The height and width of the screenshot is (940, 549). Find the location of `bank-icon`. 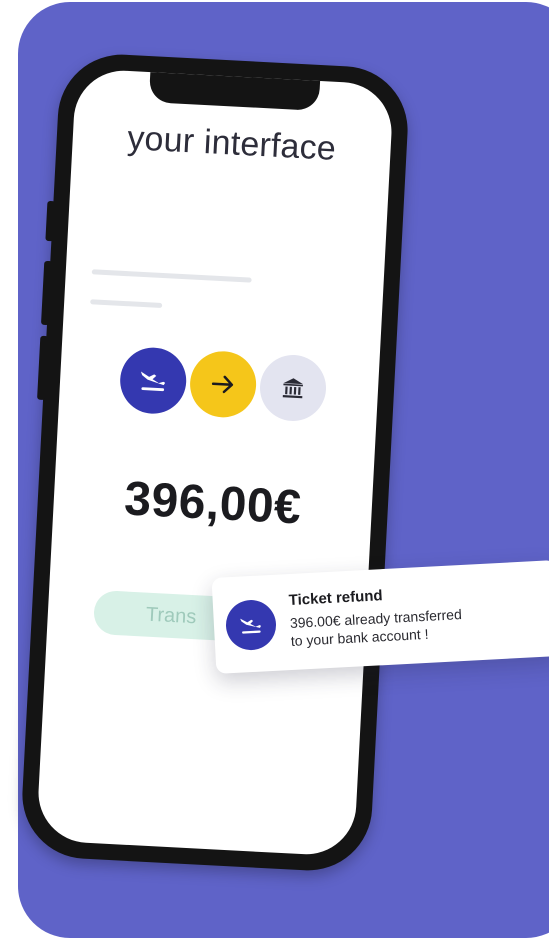

bank-icon is located at coordinates (292, 388).